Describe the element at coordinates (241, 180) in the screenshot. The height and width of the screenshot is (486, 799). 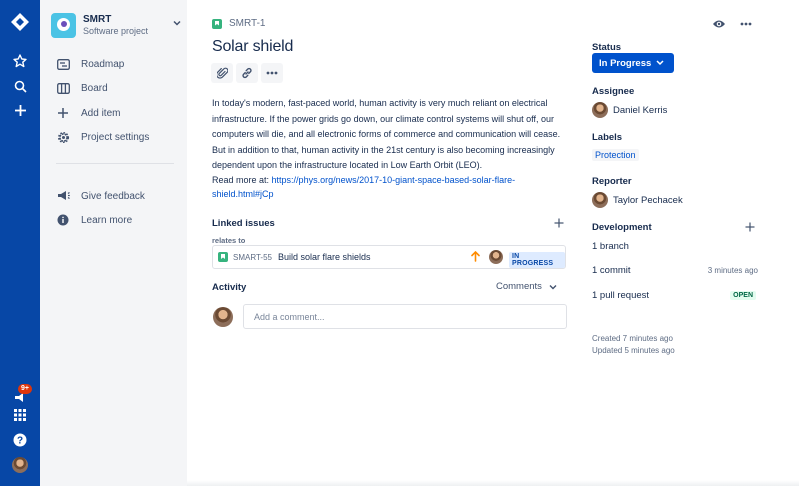
I see `read-more-label: Read more at:` at that location.